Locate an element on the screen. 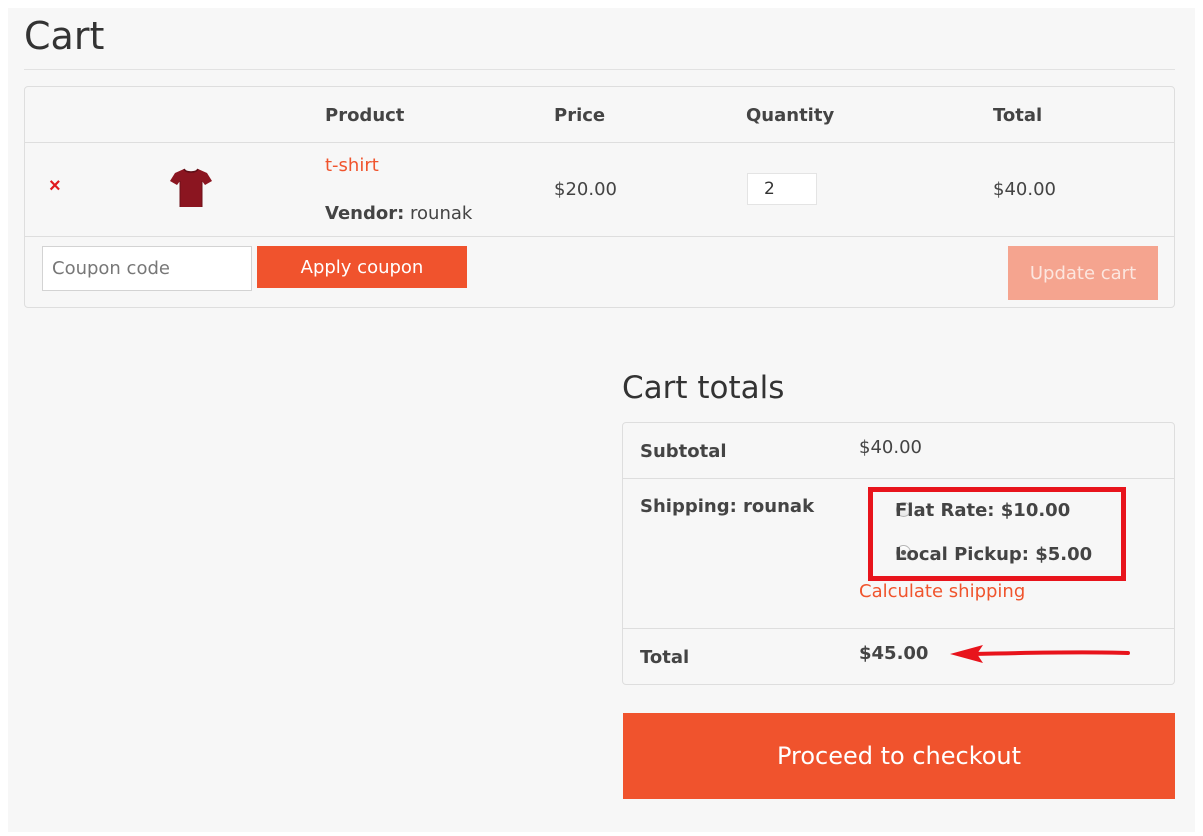 The image size is (1203, 836). update-cart-button: Update cart is located at coordinates (1083, 273).